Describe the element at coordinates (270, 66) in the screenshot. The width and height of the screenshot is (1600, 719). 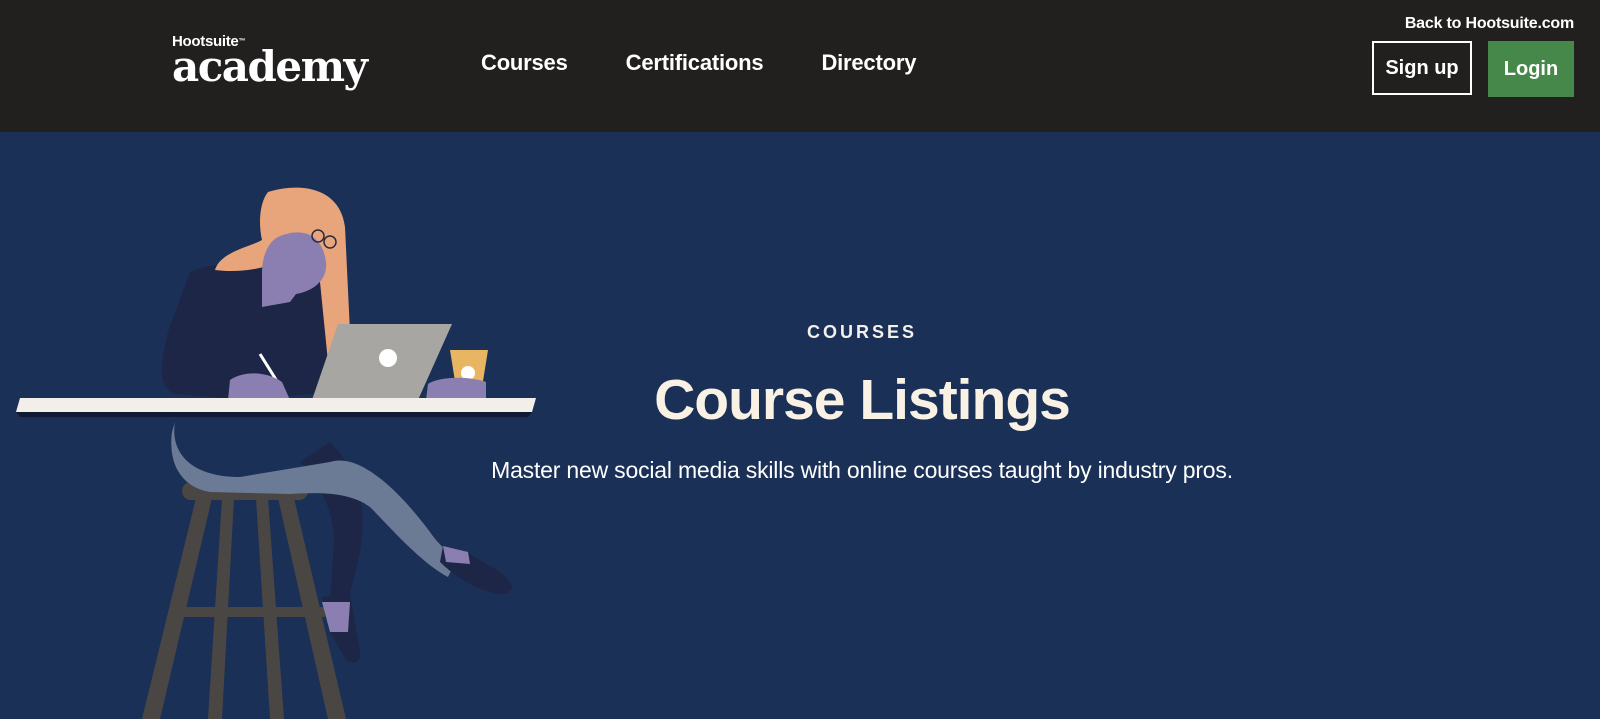
I see `logo-academy-text: academy` at that location.